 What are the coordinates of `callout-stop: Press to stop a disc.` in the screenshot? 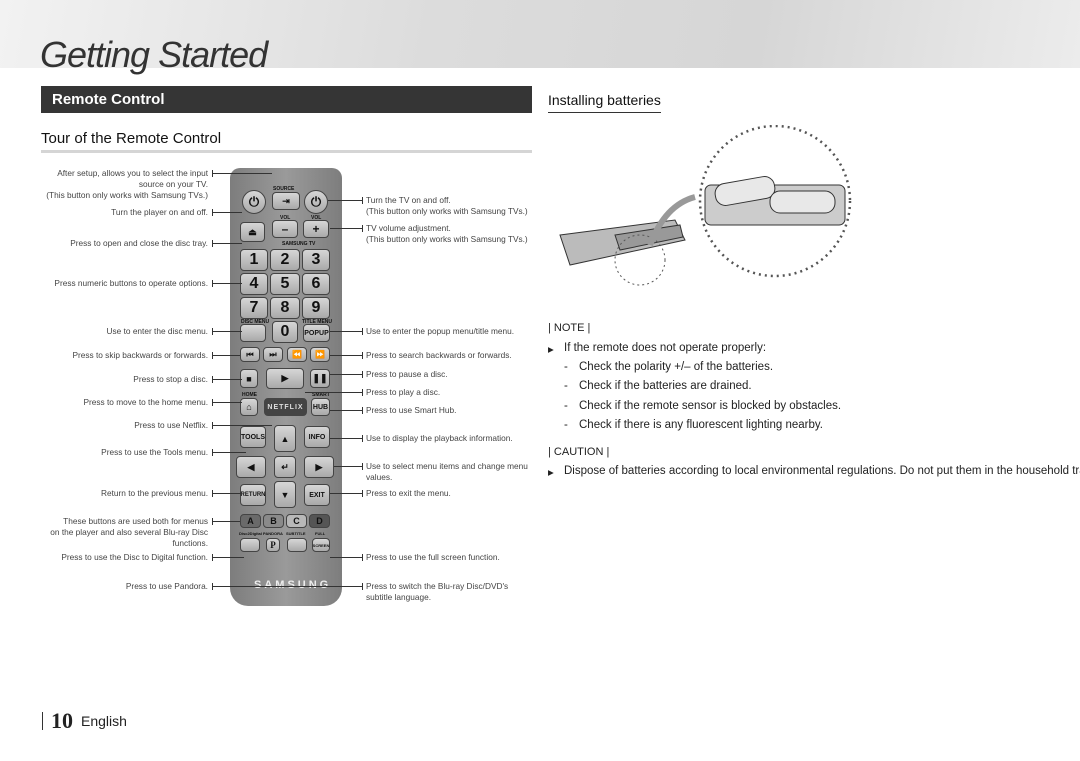 It's located at (170, 379).